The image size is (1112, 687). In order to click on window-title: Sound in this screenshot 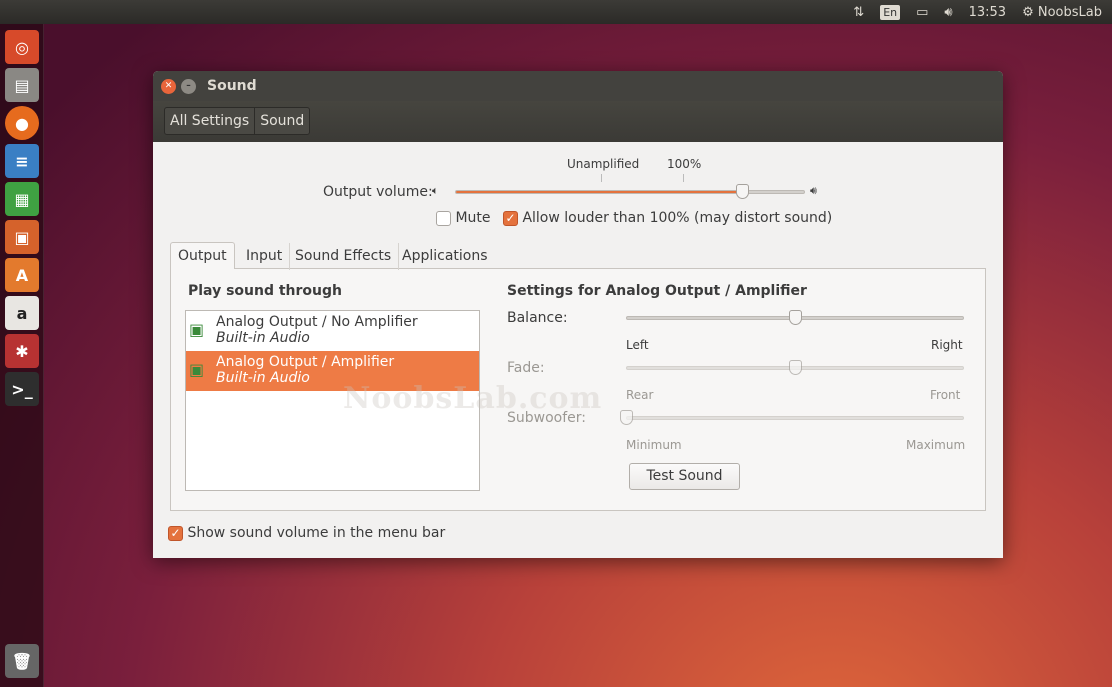, I will do `click(232, 86)`.